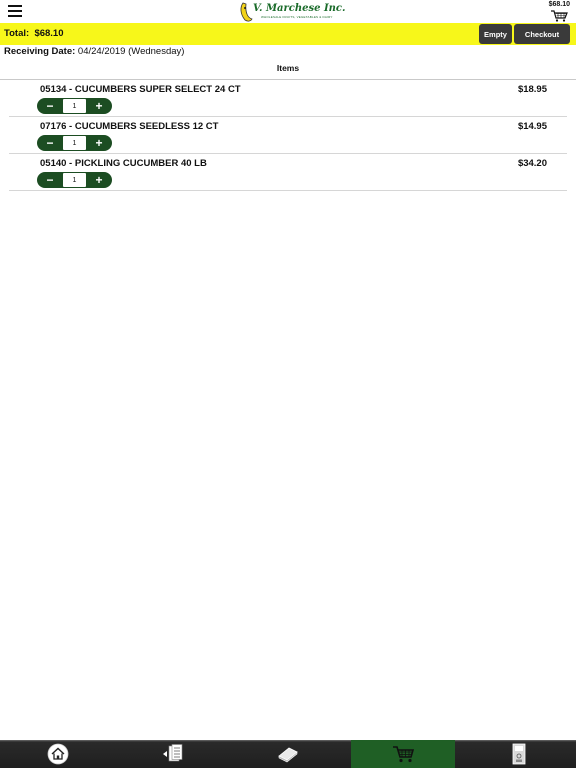  I want to click on home-icon, so click(57, 754).